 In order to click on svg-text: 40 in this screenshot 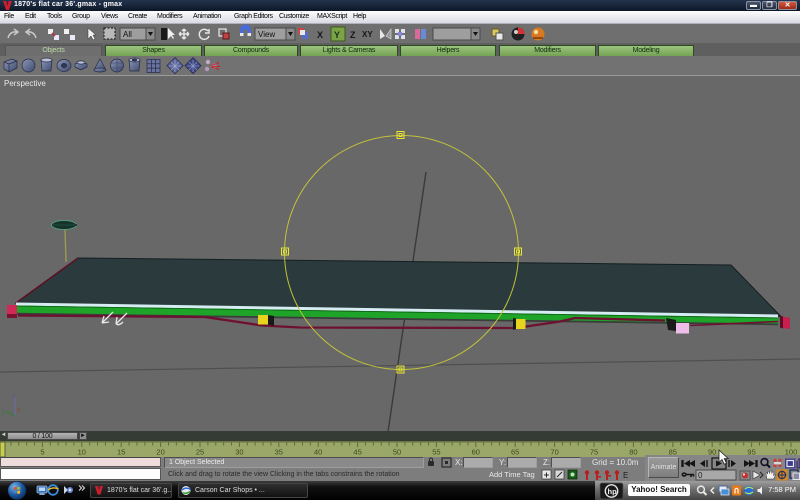, I will do `click(318, 452)`.